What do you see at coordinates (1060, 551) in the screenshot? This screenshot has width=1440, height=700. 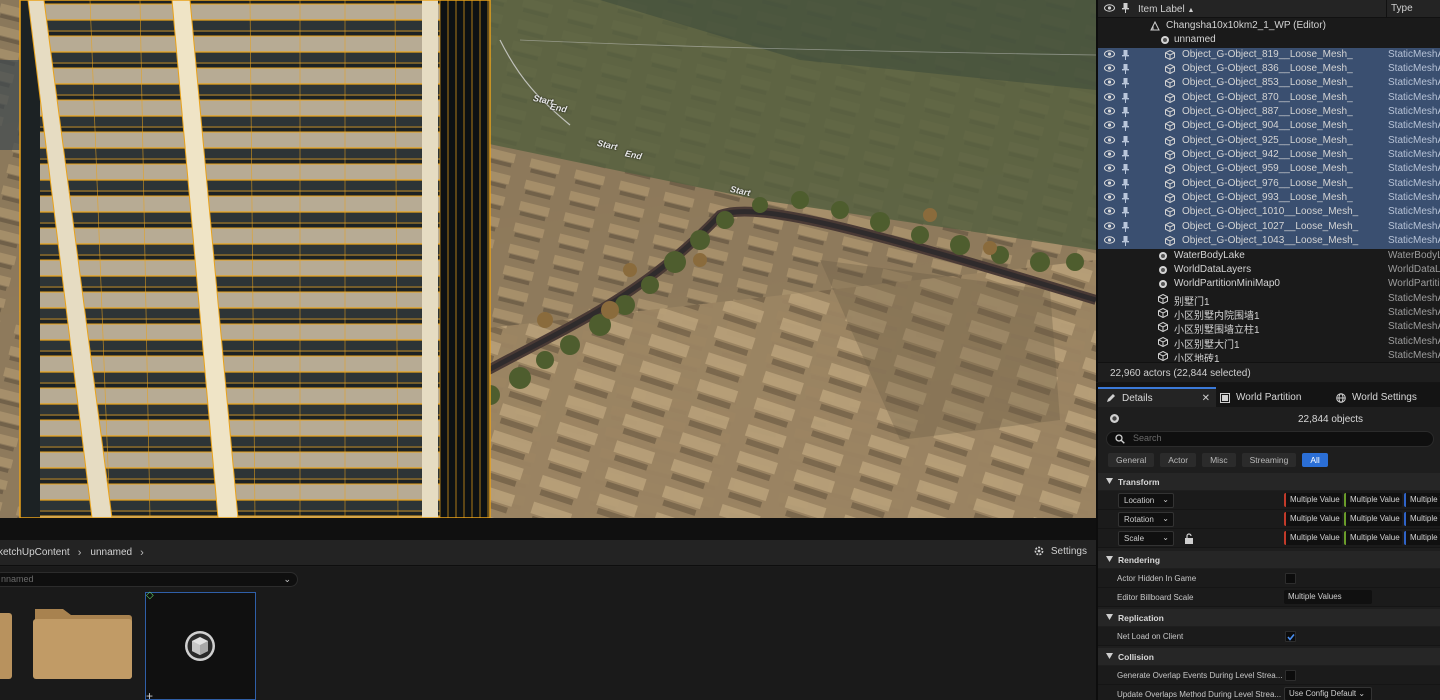 I see `settings-button: Settings` at bounding box center [1060, 551].